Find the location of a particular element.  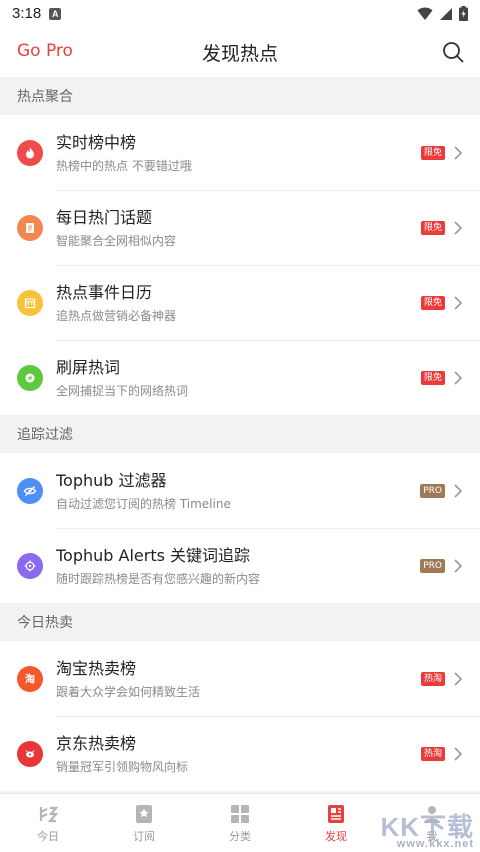

jd-dog-icon is located at coordinates (30, 753).